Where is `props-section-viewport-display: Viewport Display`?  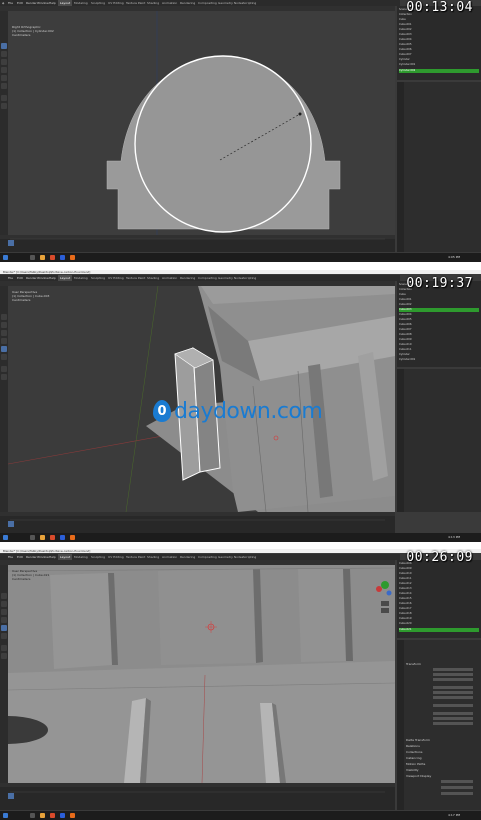
props-section-viewport-display: Viewport Display is located at coordinates (418, 776).